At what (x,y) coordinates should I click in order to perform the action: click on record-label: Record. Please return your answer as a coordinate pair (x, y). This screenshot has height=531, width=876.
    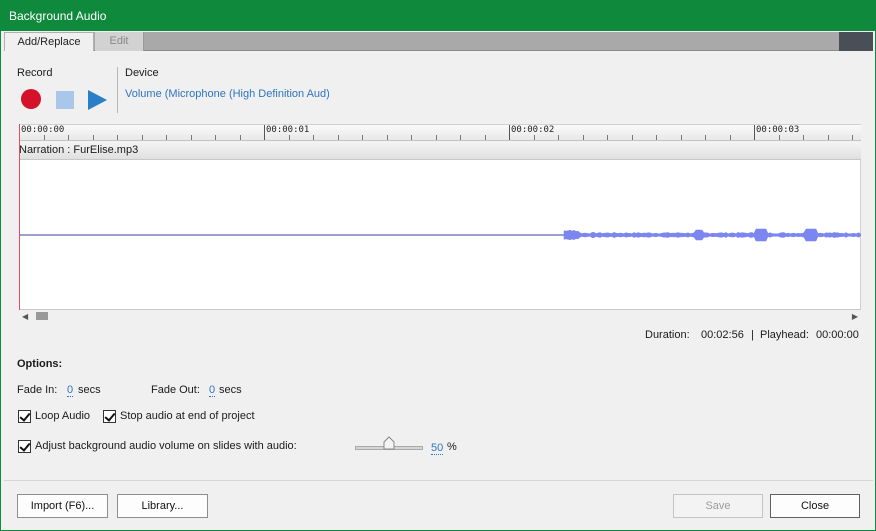
    Looking at the image, I should click on (35, 73).